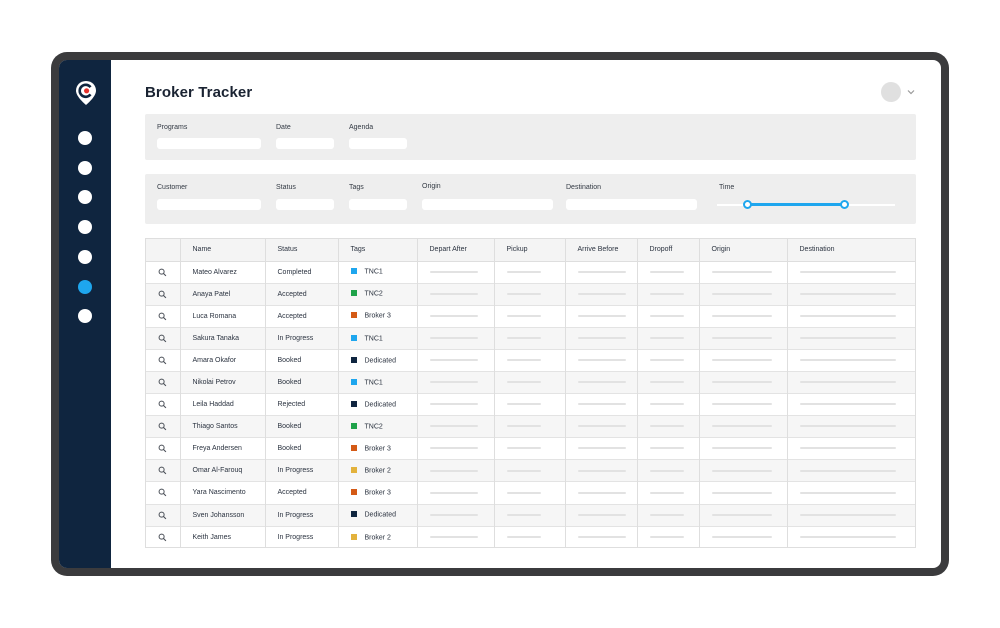 Image resolution: width=1000 pixels, height=628 pixels. I want to click on row-action-cell, so click(163, 272).